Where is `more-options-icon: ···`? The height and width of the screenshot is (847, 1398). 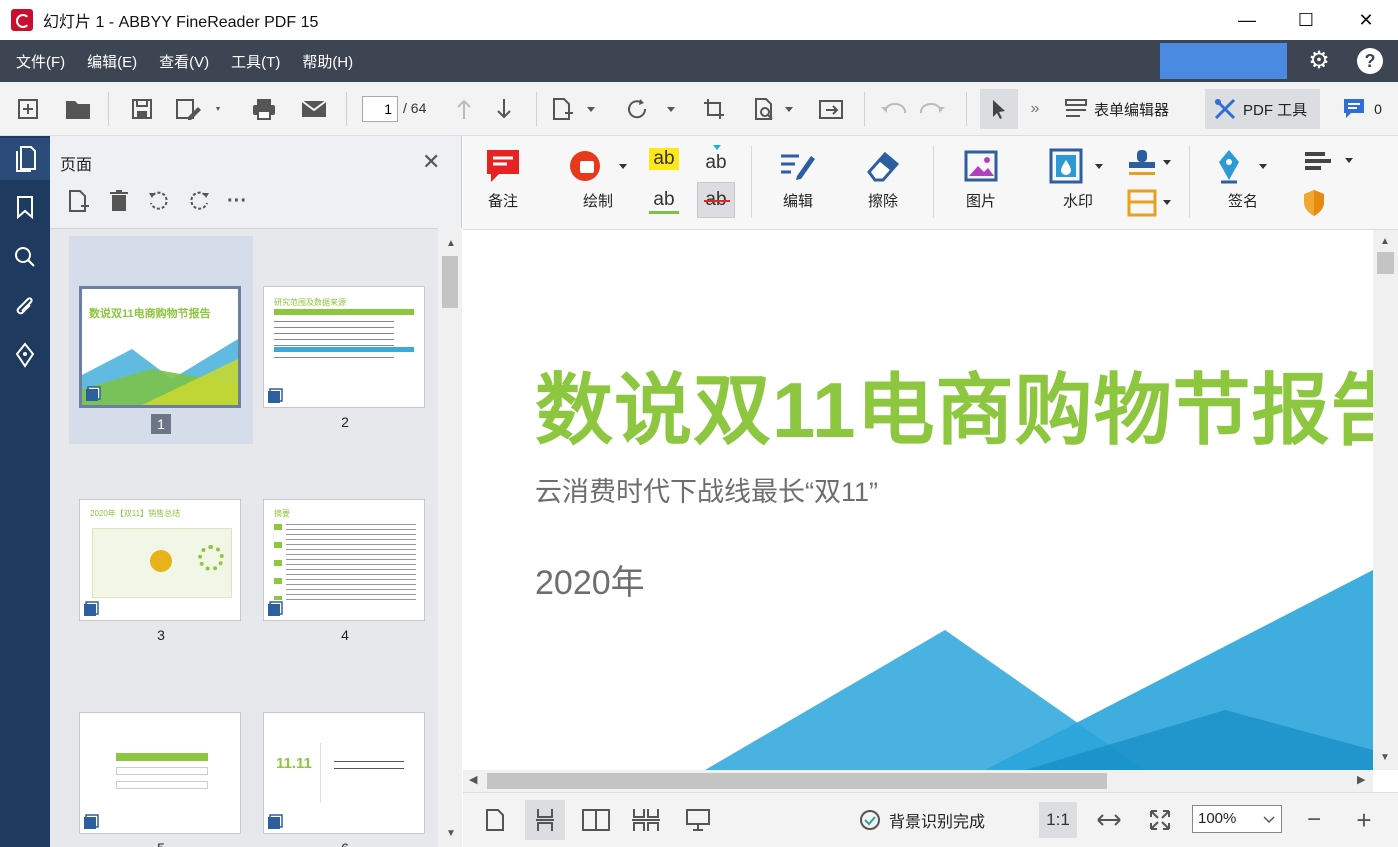 more-options-icon: ··· is located at coordinates (237, 201).